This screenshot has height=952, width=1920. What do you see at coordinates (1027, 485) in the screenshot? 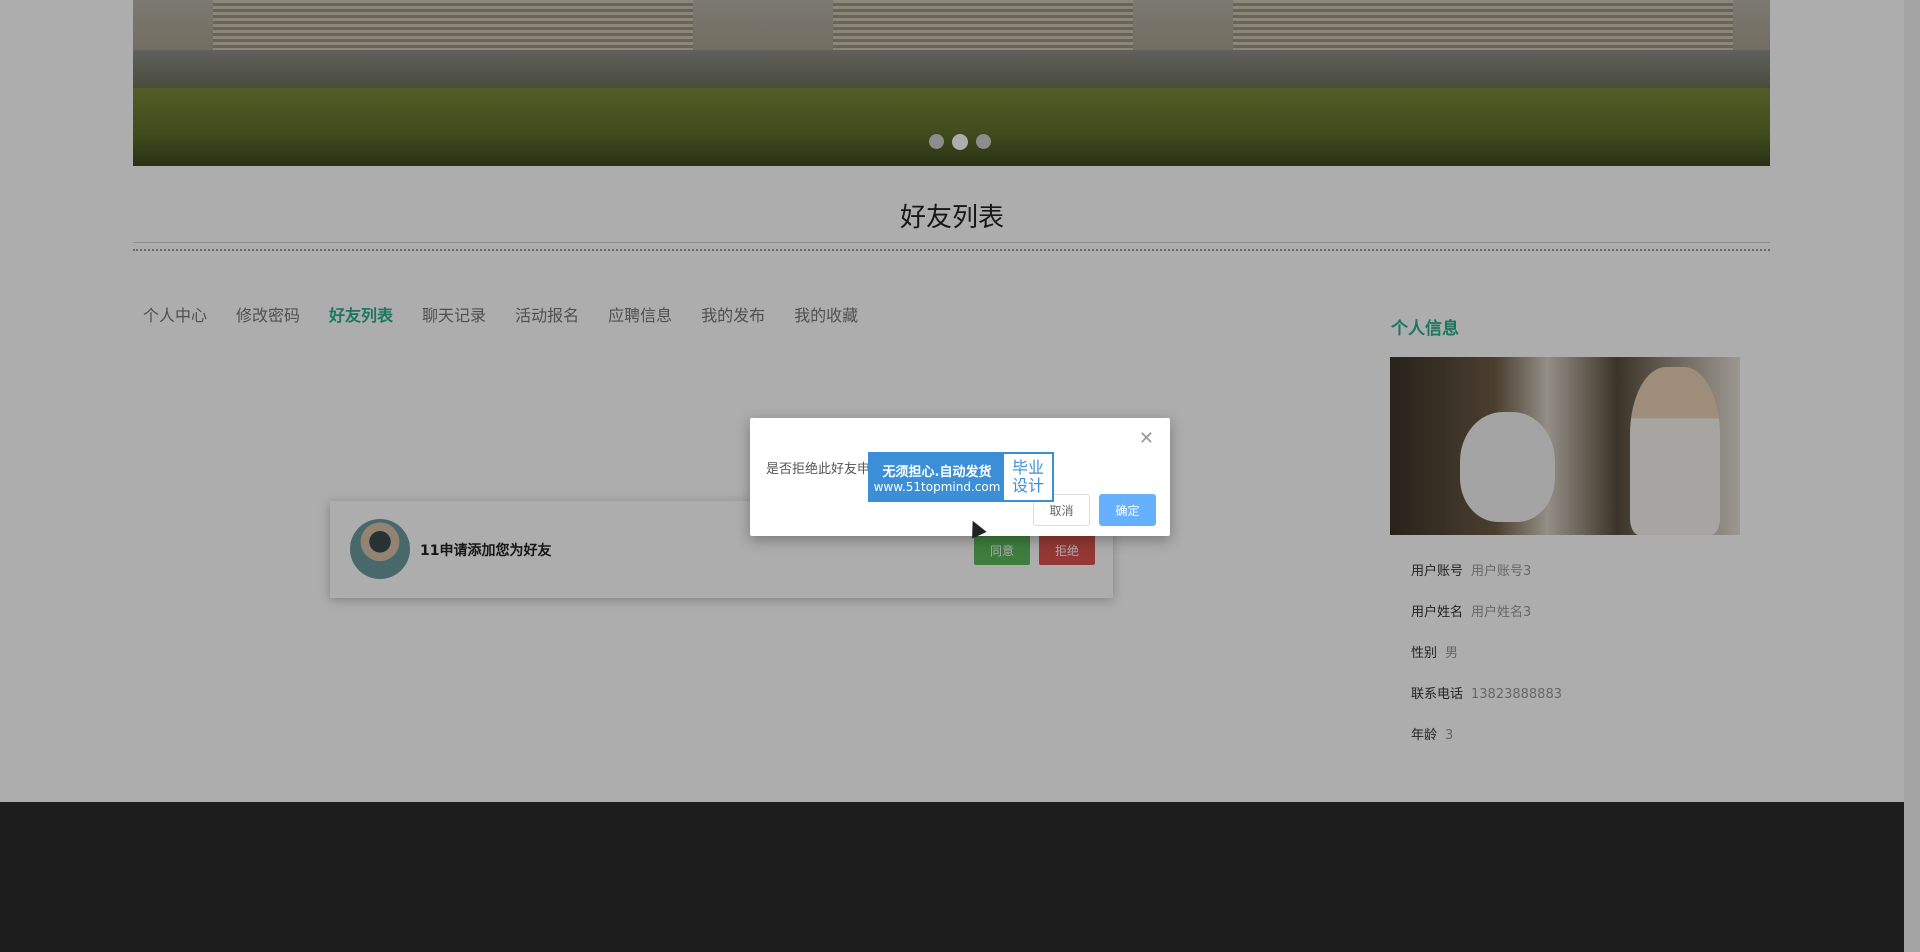
I see `watermark-right2: 设计` at bounding box center [1027, 485].